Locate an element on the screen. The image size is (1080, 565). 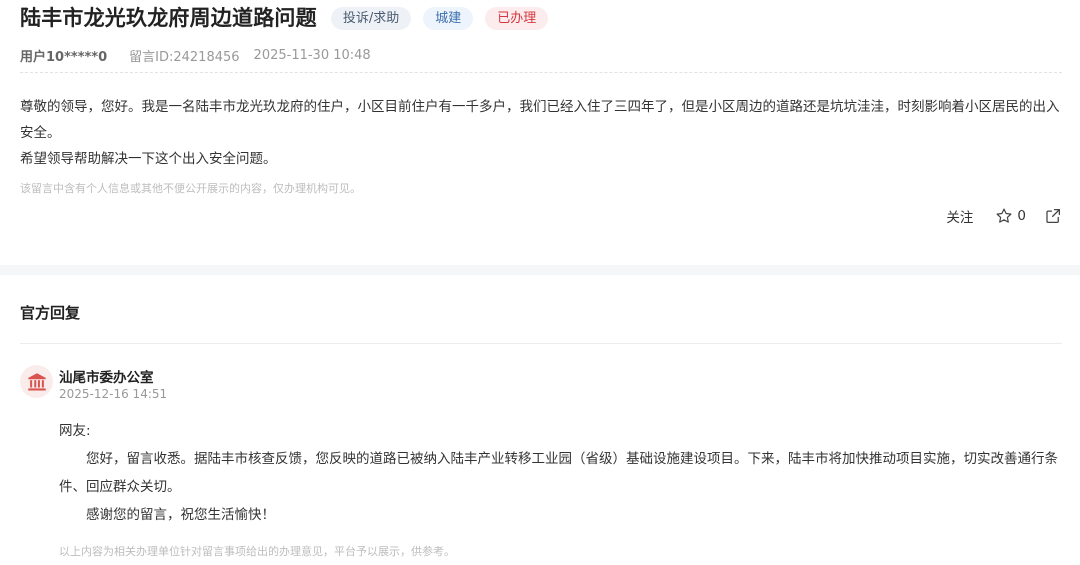
page-title: 陆丰市龙光玖龙府周边道路问题 is located at coordinates (168, 18).